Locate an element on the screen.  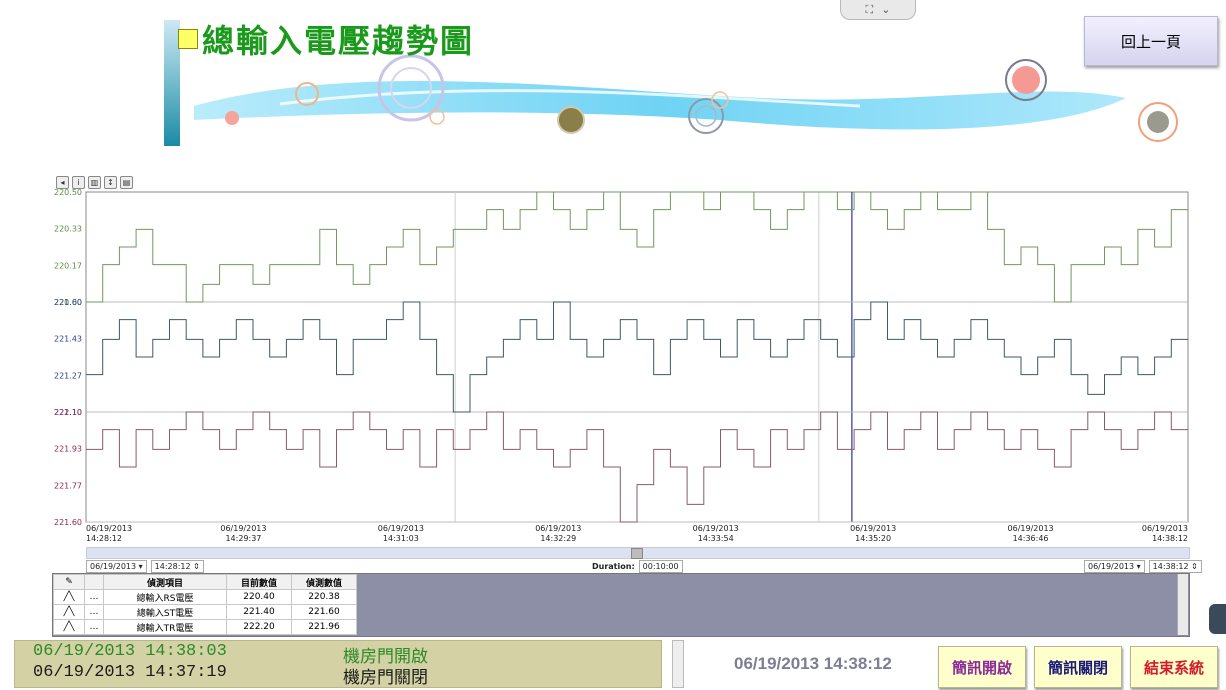
scroll-thumb is located at coordinates (637, 553).